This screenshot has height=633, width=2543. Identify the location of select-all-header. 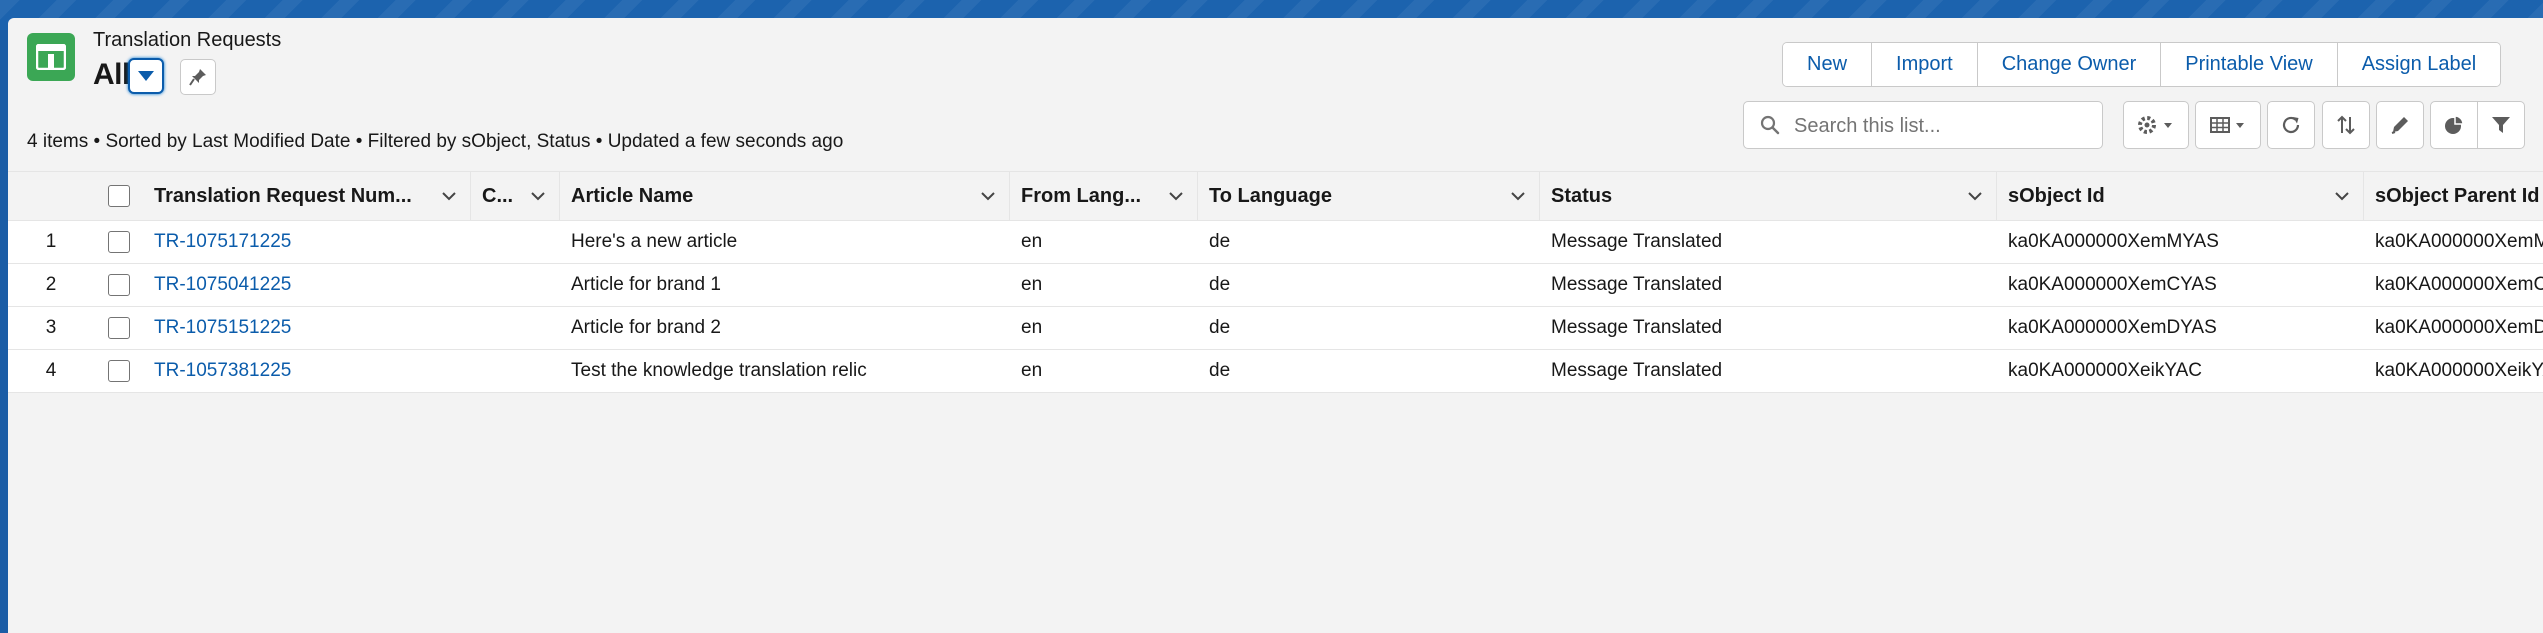
(118, 196).